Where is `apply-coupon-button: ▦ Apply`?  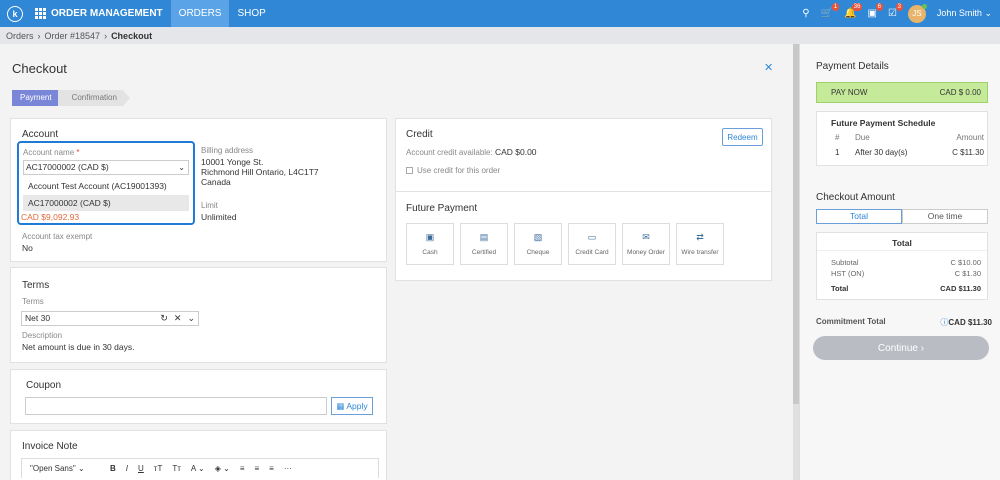
apply-coupon-button: ▦ Apply is located at coordinates (352, 406).